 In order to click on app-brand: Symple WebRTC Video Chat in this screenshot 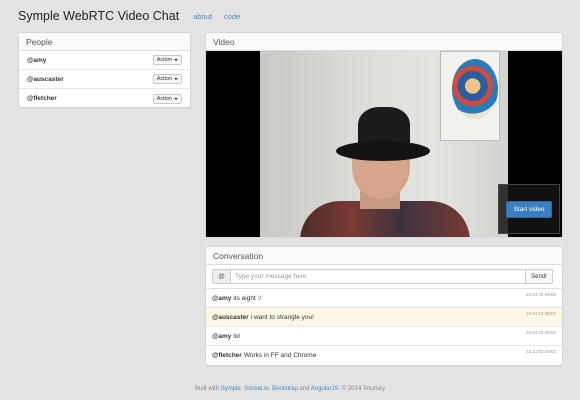, I will do `click(98, 16)`.